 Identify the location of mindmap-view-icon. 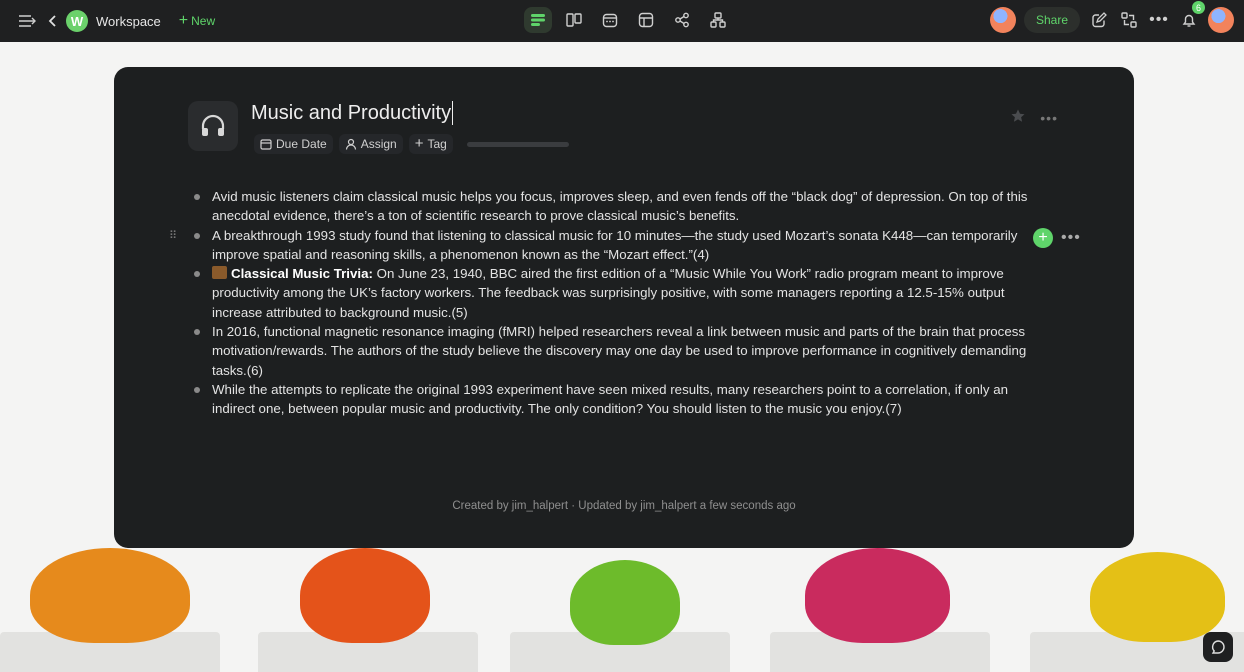
(718, 20).